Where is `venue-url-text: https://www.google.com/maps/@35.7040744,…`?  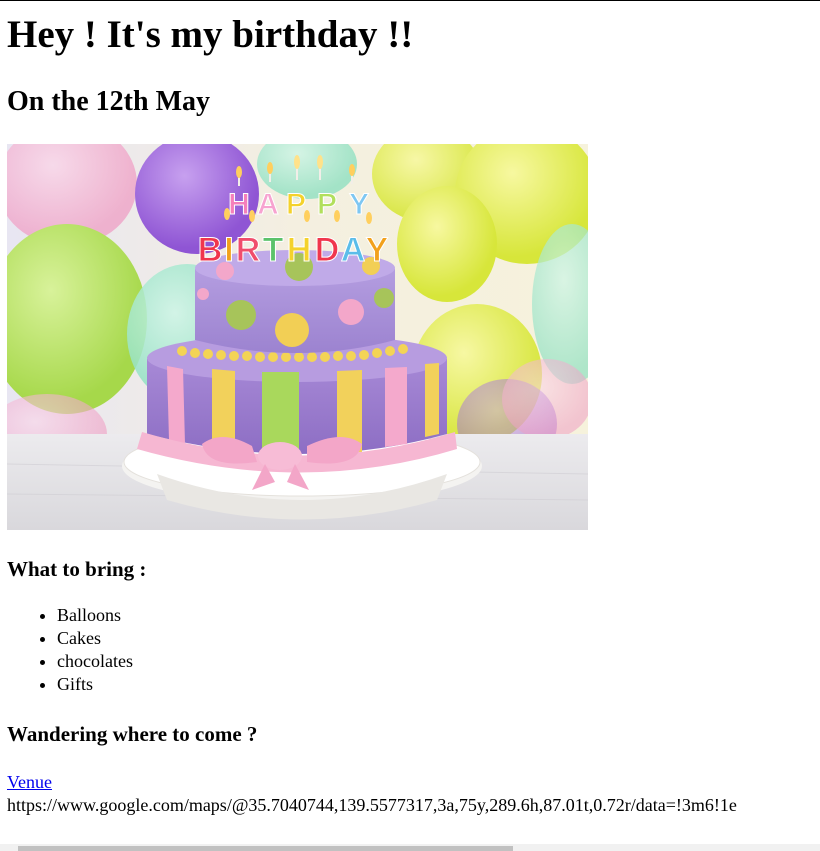
venue-url-text: https://www.google.com/maps/@35.7040744,… is located at coordinates (372, 805).